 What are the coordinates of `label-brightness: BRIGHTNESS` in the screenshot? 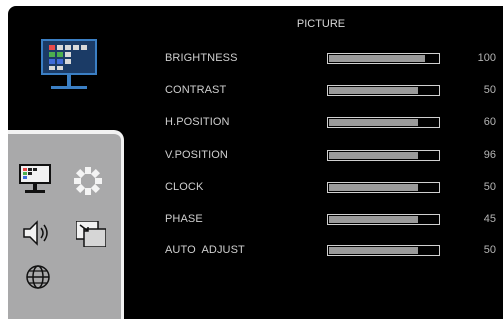 It's located at (201, 58).